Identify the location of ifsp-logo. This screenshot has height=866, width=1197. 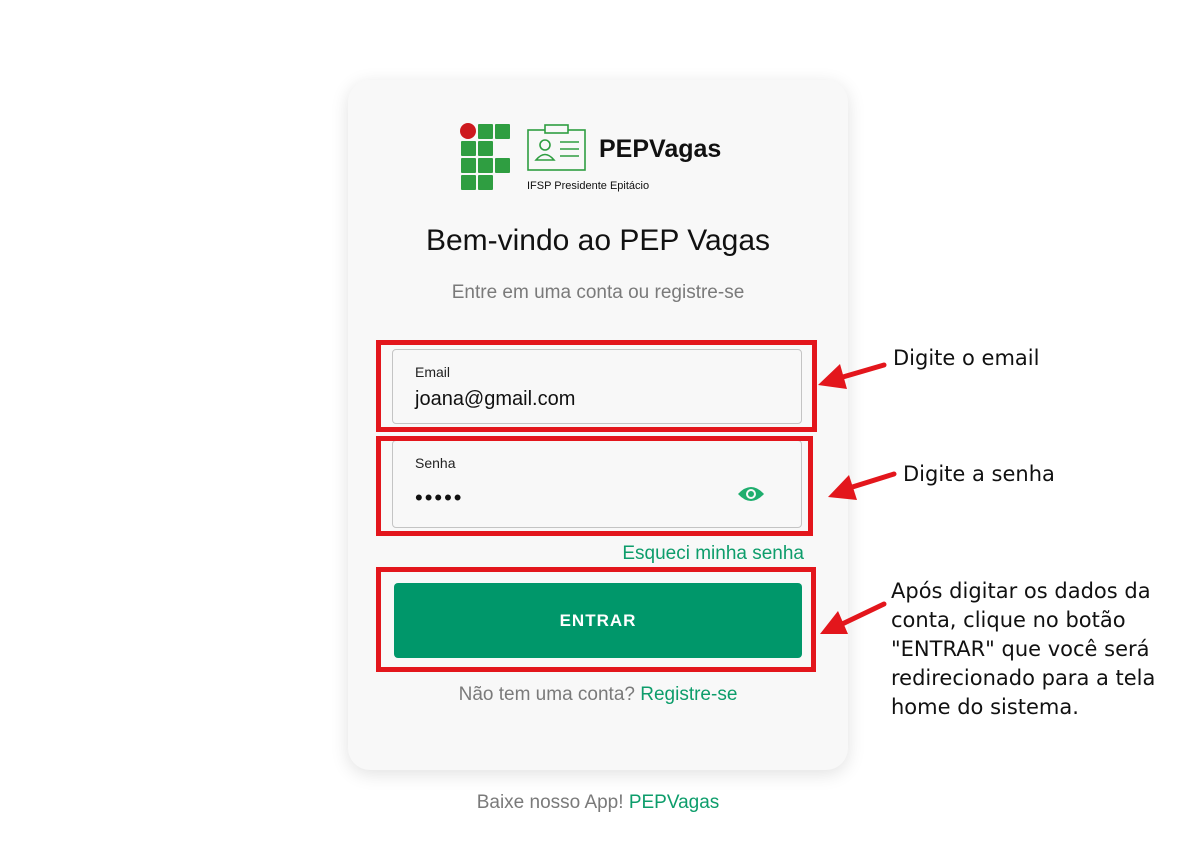
(486, 157).